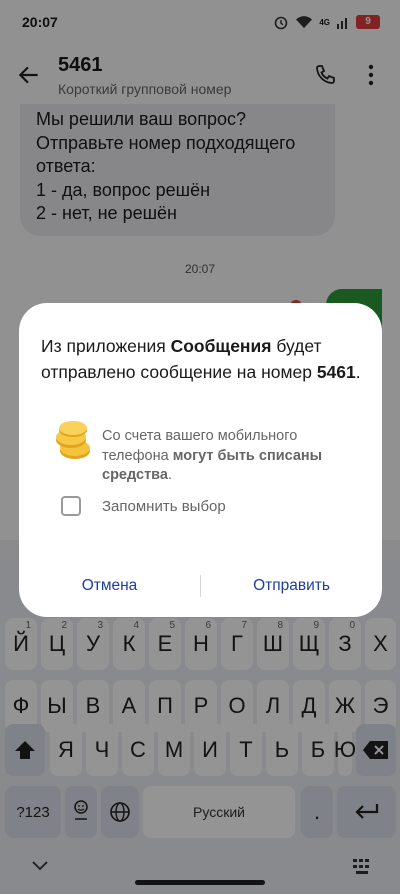 Image resolution: width=400 pixels, height=894 pixels. What do you see at coordinates (73, 440) in the screenshot?
I see `coins-icon` at bounding box center [73, 440].